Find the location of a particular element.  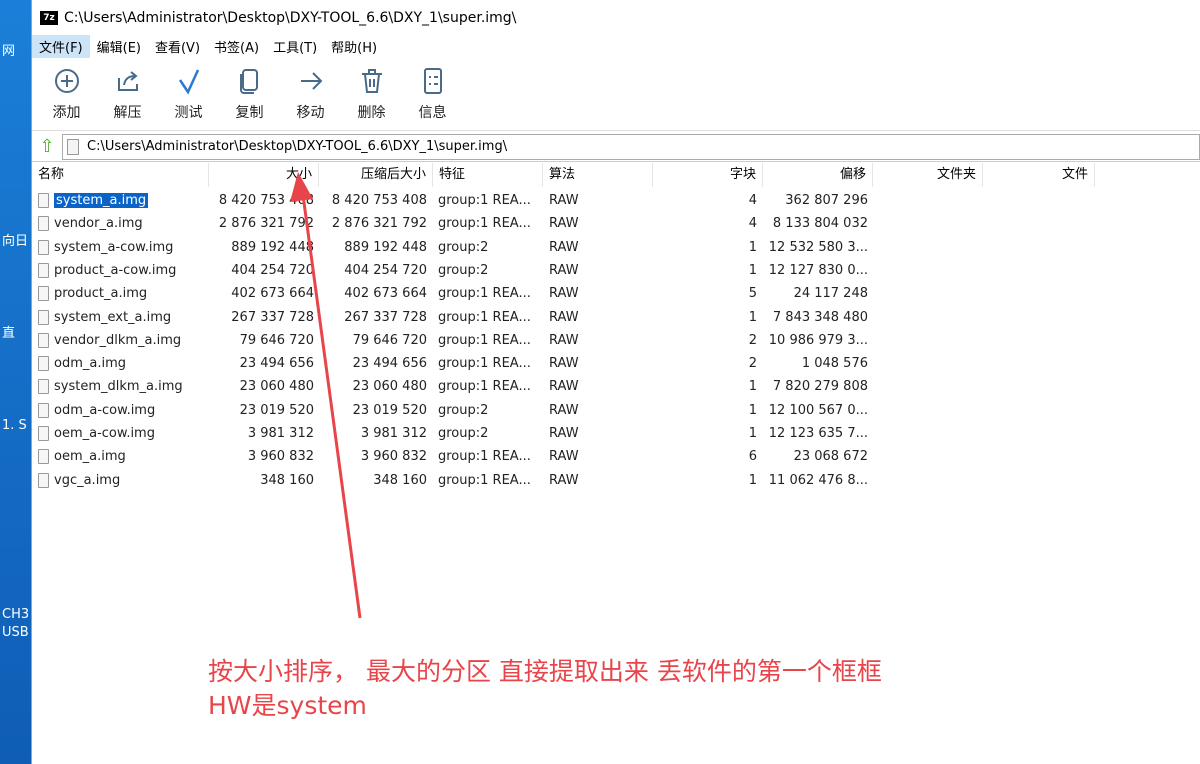

annotation-line-2: HW是system is located at coordinates (287, 705).